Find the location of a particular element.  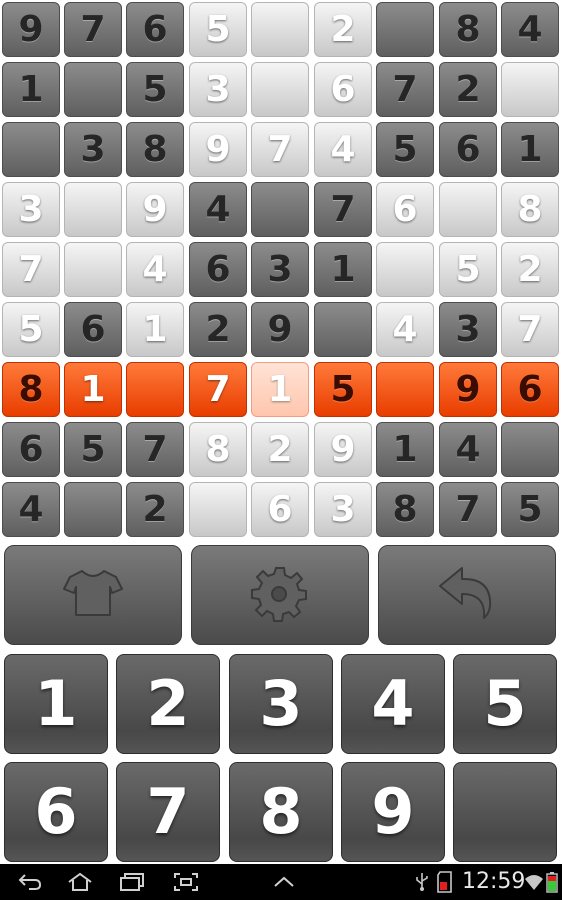

sudoku-cell-r3-c5: 7 is located at coordinates (280, 149).